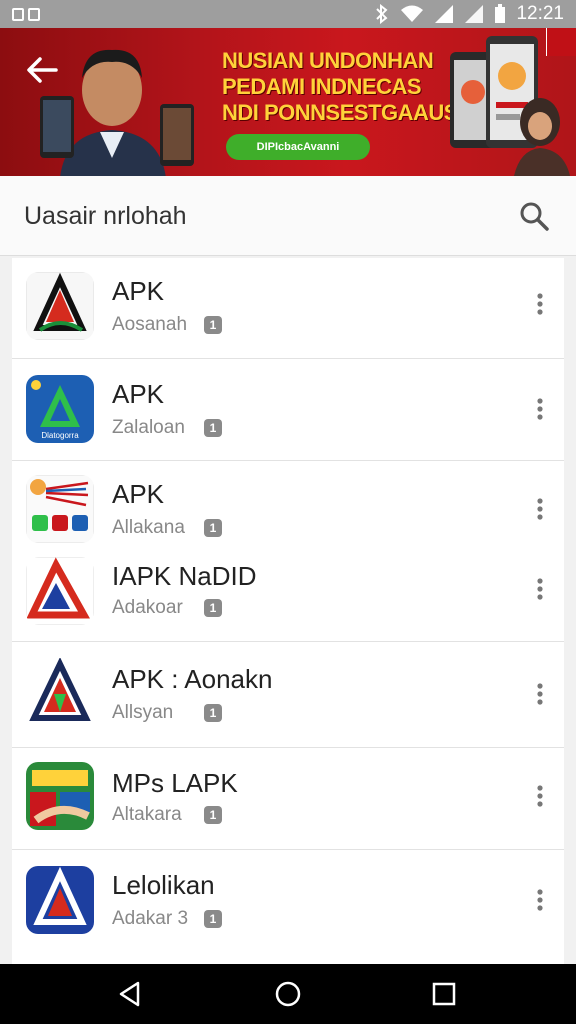  I want to click on list-item: IAPK NaDID Adakoar 1, so click(288, 596).